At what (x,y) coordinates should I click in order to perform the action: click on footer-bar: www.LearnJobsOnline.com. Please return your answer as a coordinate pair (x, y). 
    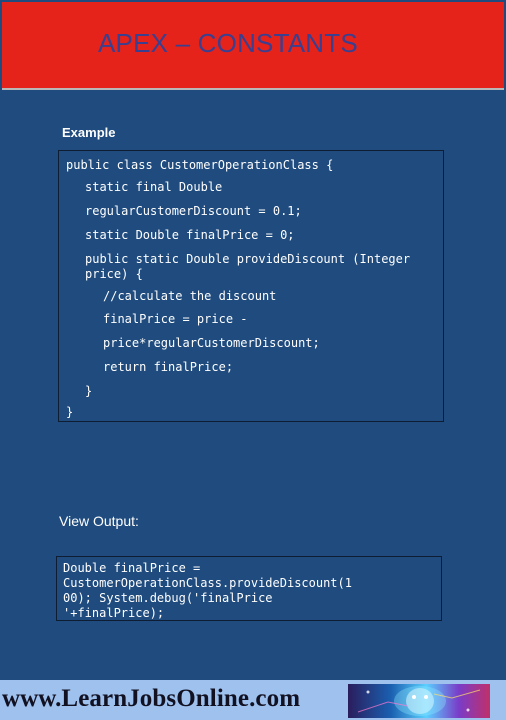
    Looking at the image, I should click on (253, 700).